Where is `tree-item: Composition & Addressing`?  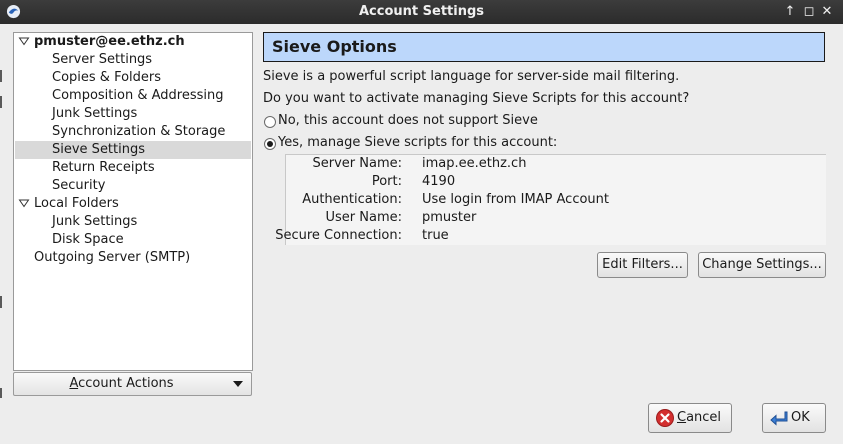
tree-item: Composition & Addressing is located at coordinates (133, 96).